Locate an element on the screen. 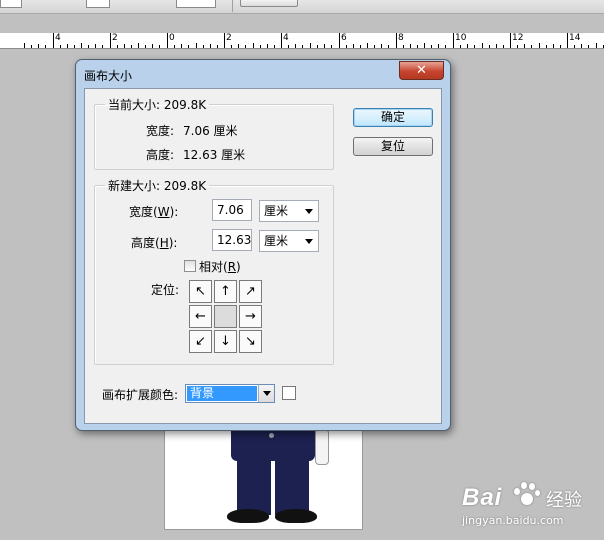 The width and height of the screenshot is (604, 540). close-button: ✕ is located at coordinates (421, 70).